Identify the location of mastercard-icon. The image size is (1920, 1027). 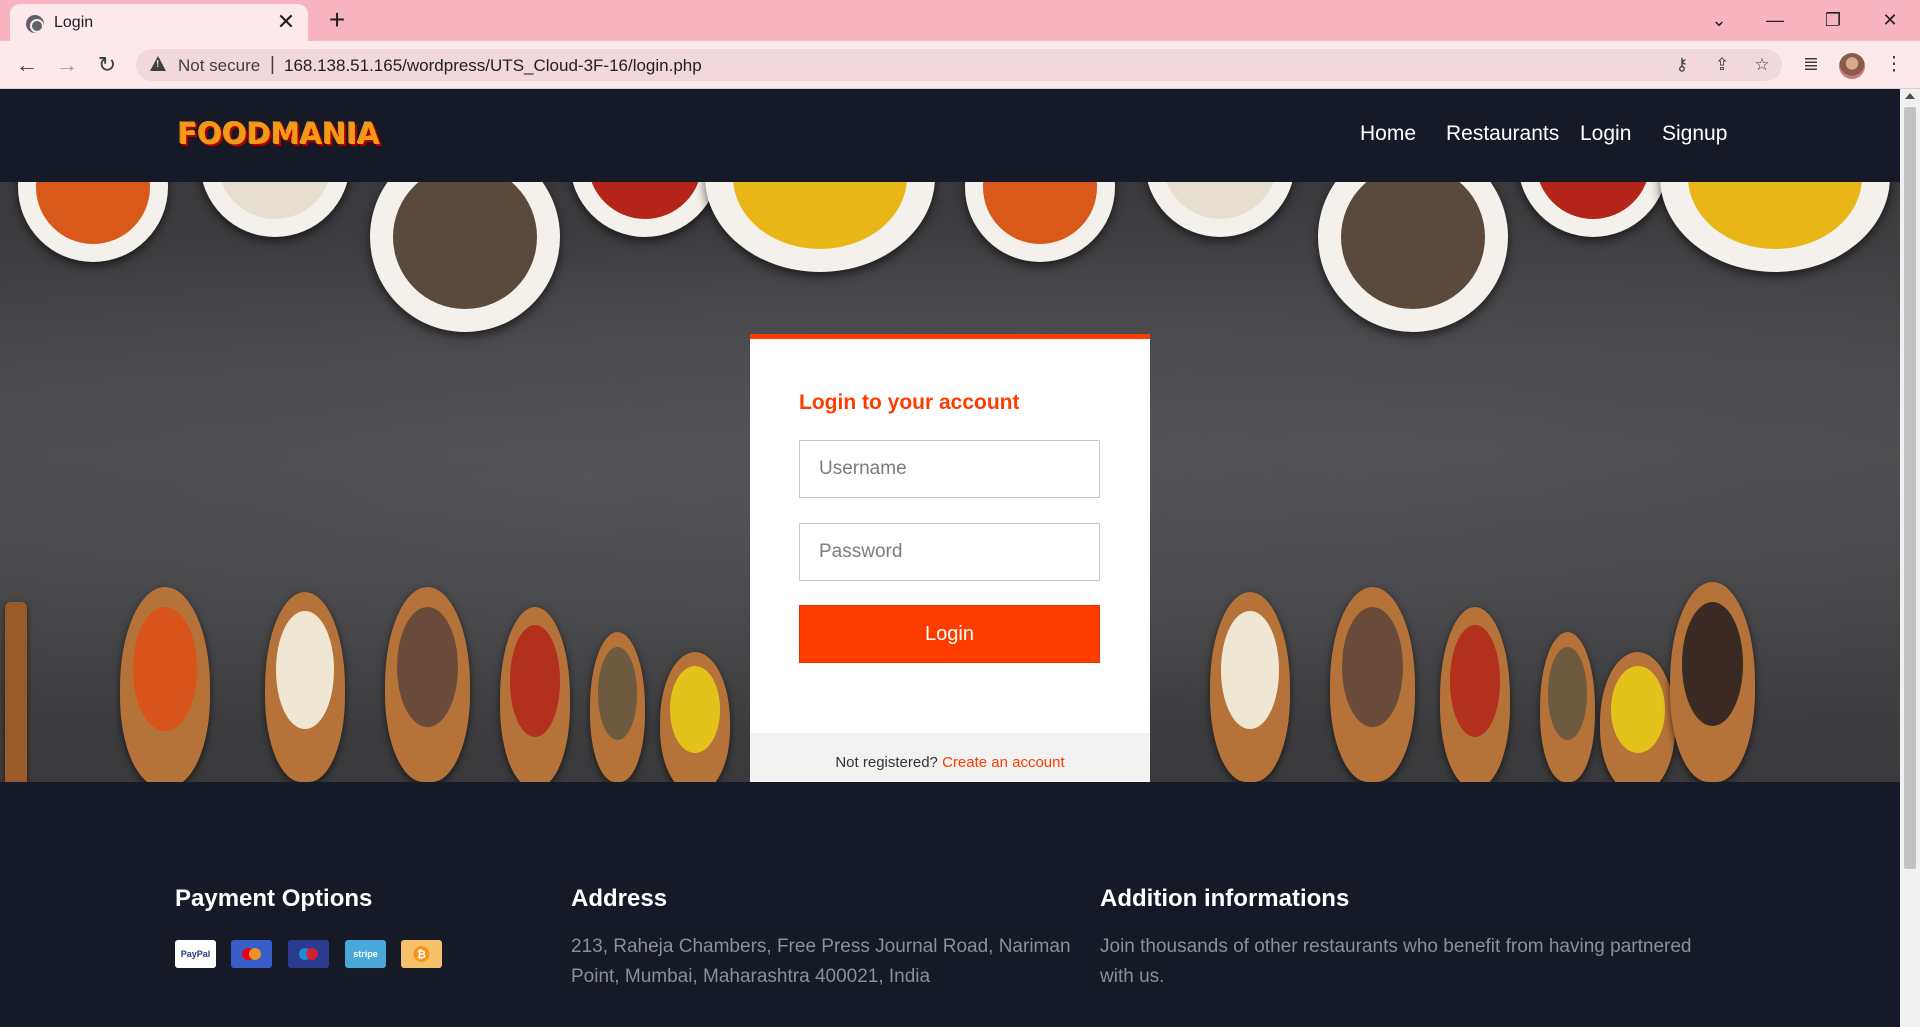
(251, 954).